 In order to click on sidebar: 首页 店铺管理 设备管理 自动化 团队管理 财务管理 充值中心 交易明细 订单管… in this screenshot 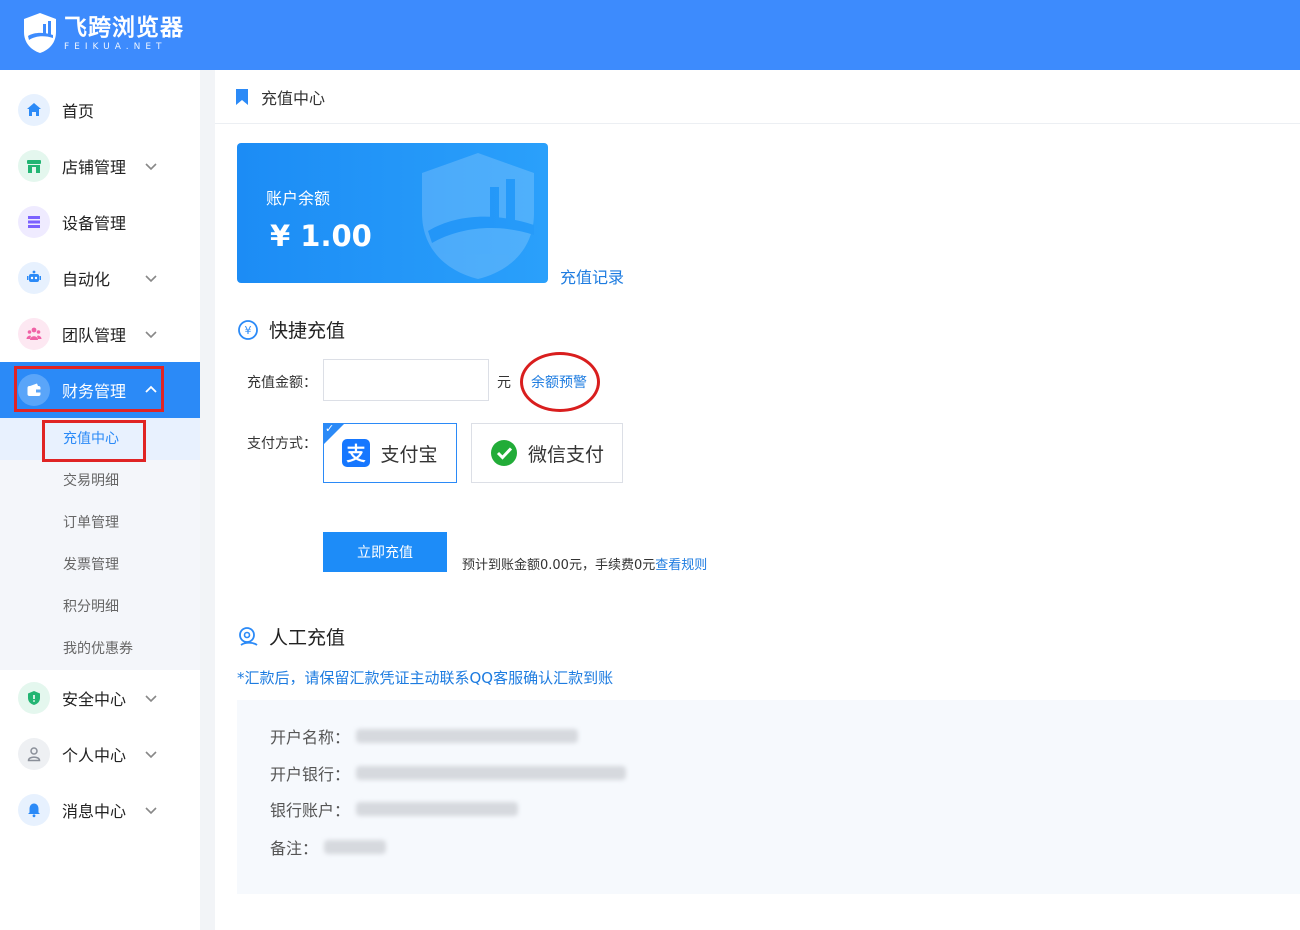, I will do `click(100, 500)`.